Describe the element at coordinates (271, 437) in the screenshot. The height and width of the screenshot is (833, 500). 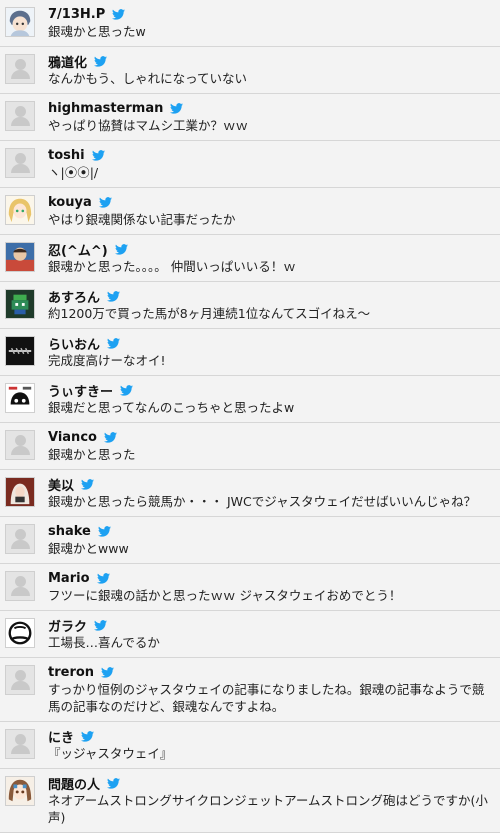
I see `name-row: Vianco` at that location.